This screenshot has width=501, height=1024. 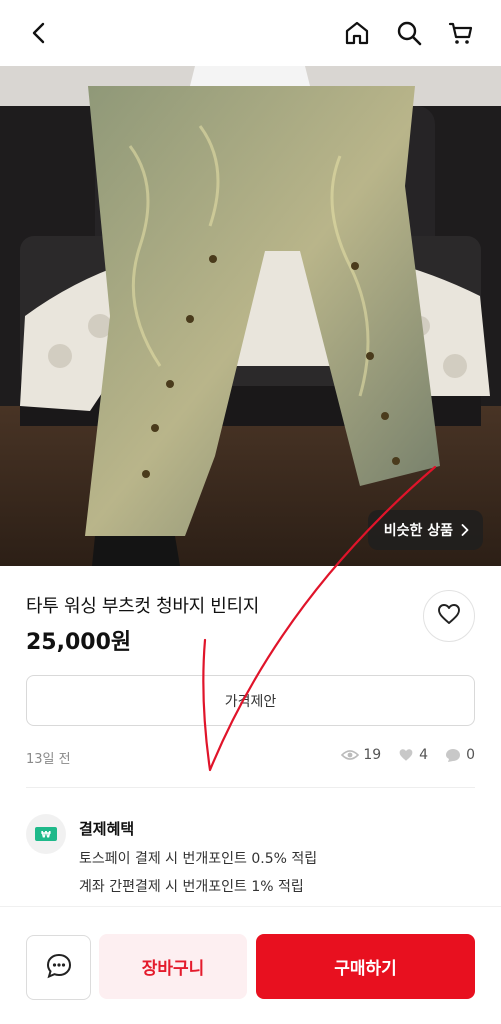 I want to click on top-app-bar, so click(x=250, y=33).